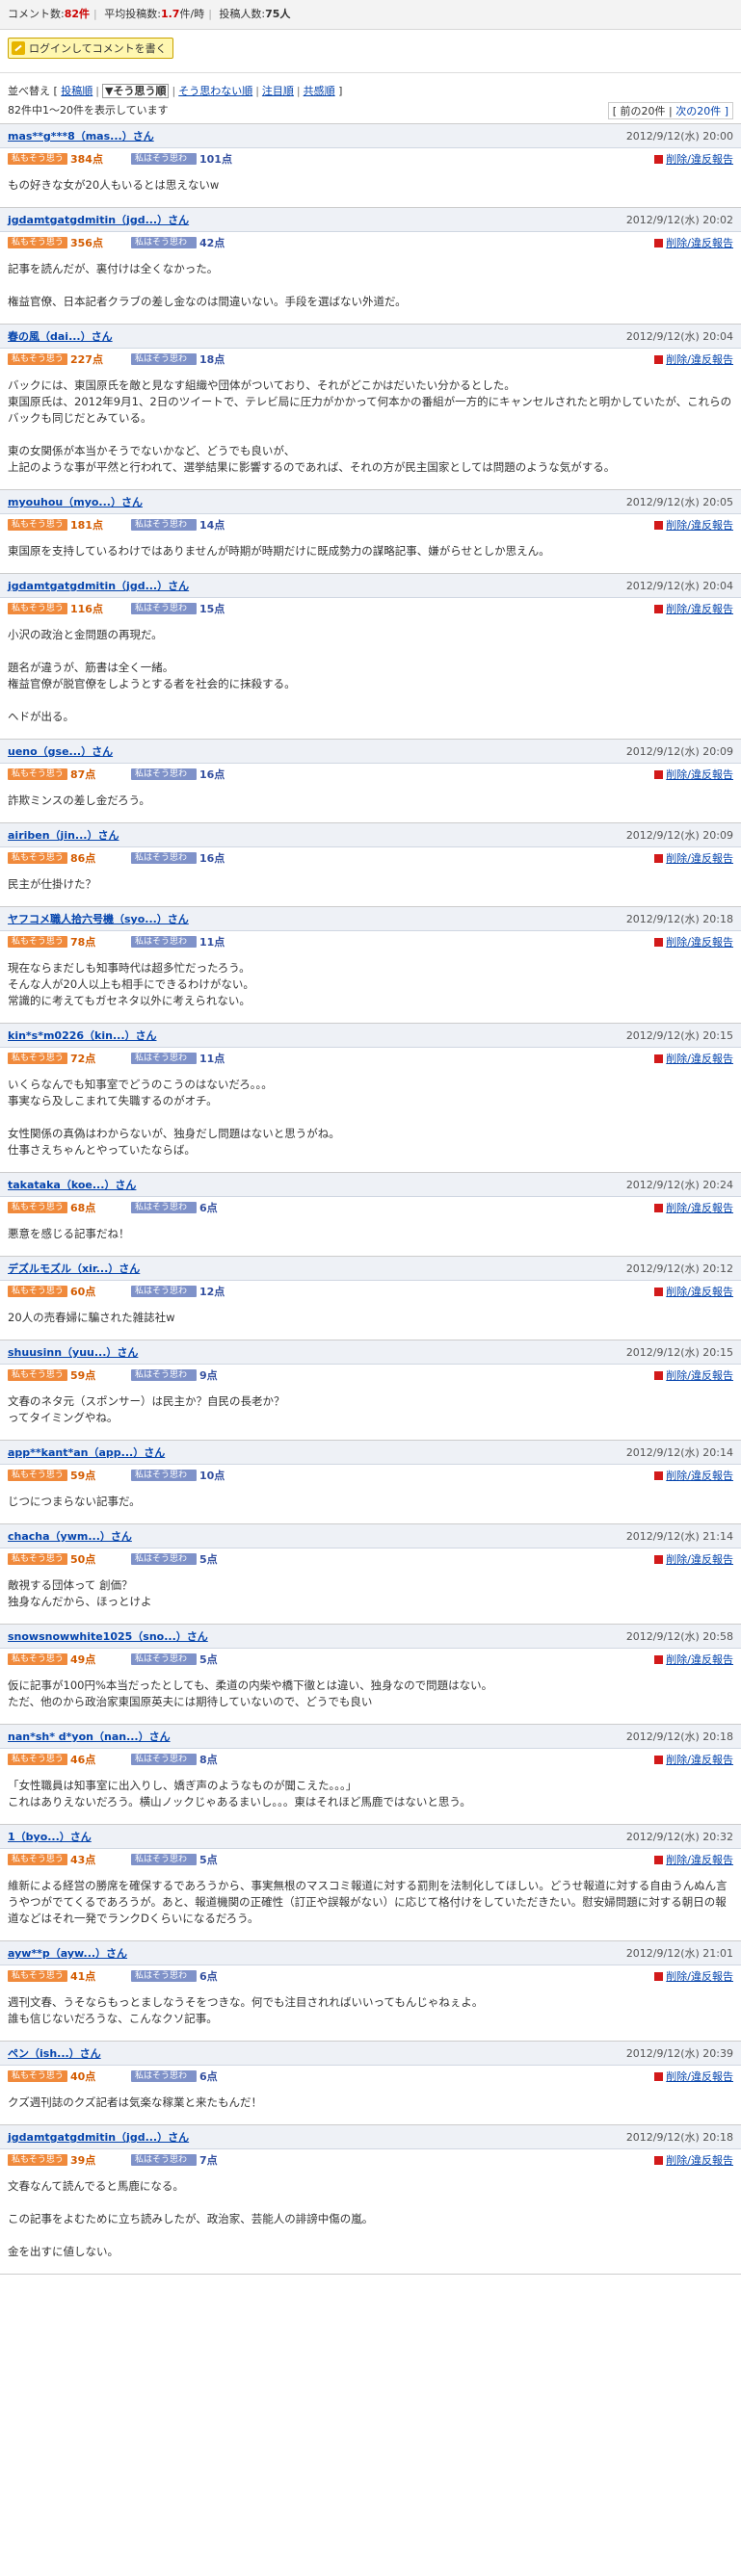 This screenshot has width=741, height=2576. Describe the element at coordinates (77, 91) in the screenshot. I see `sort-posted: 投稿順` at that location.